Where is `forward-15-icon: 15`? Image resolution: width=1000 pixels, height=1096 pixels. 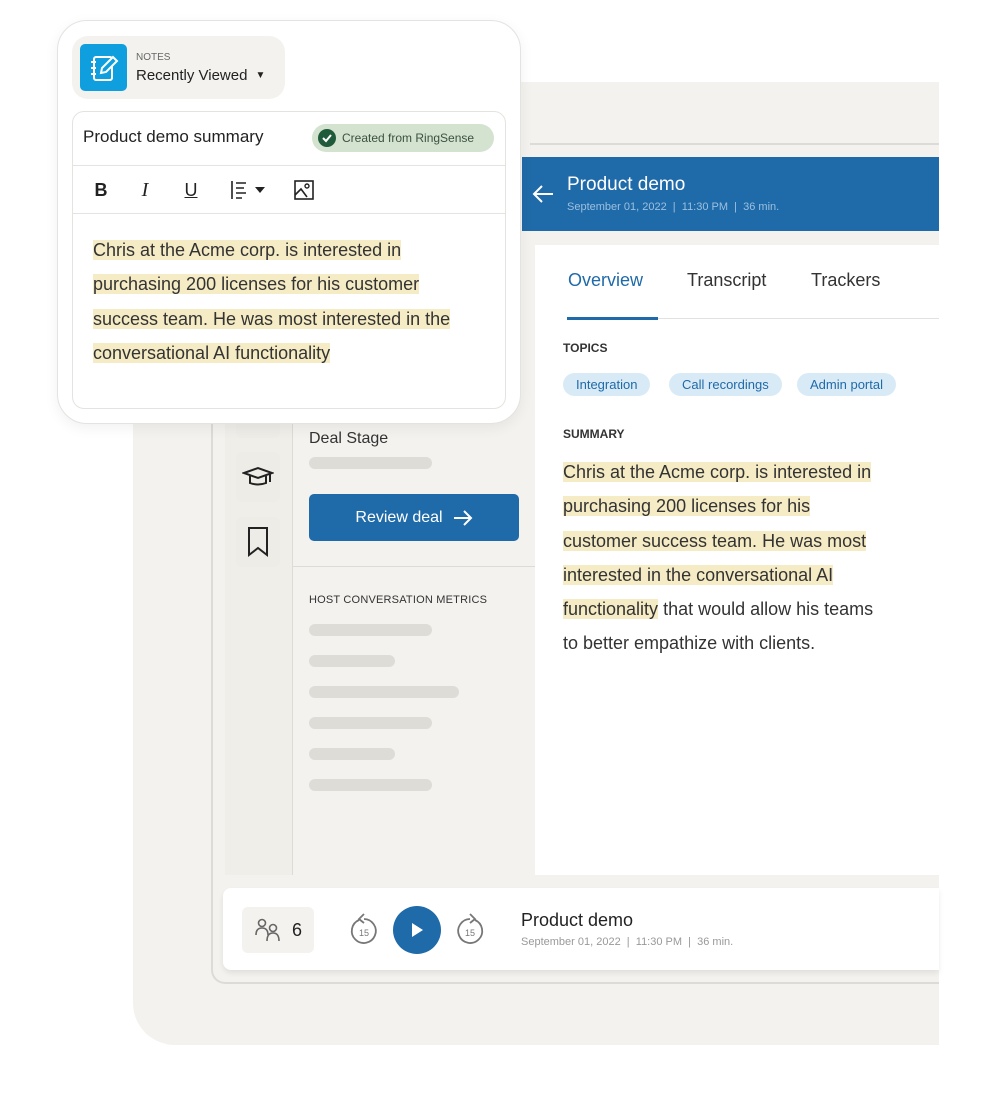
forward-15-icon: 15 is located at coordinates (470, 928).